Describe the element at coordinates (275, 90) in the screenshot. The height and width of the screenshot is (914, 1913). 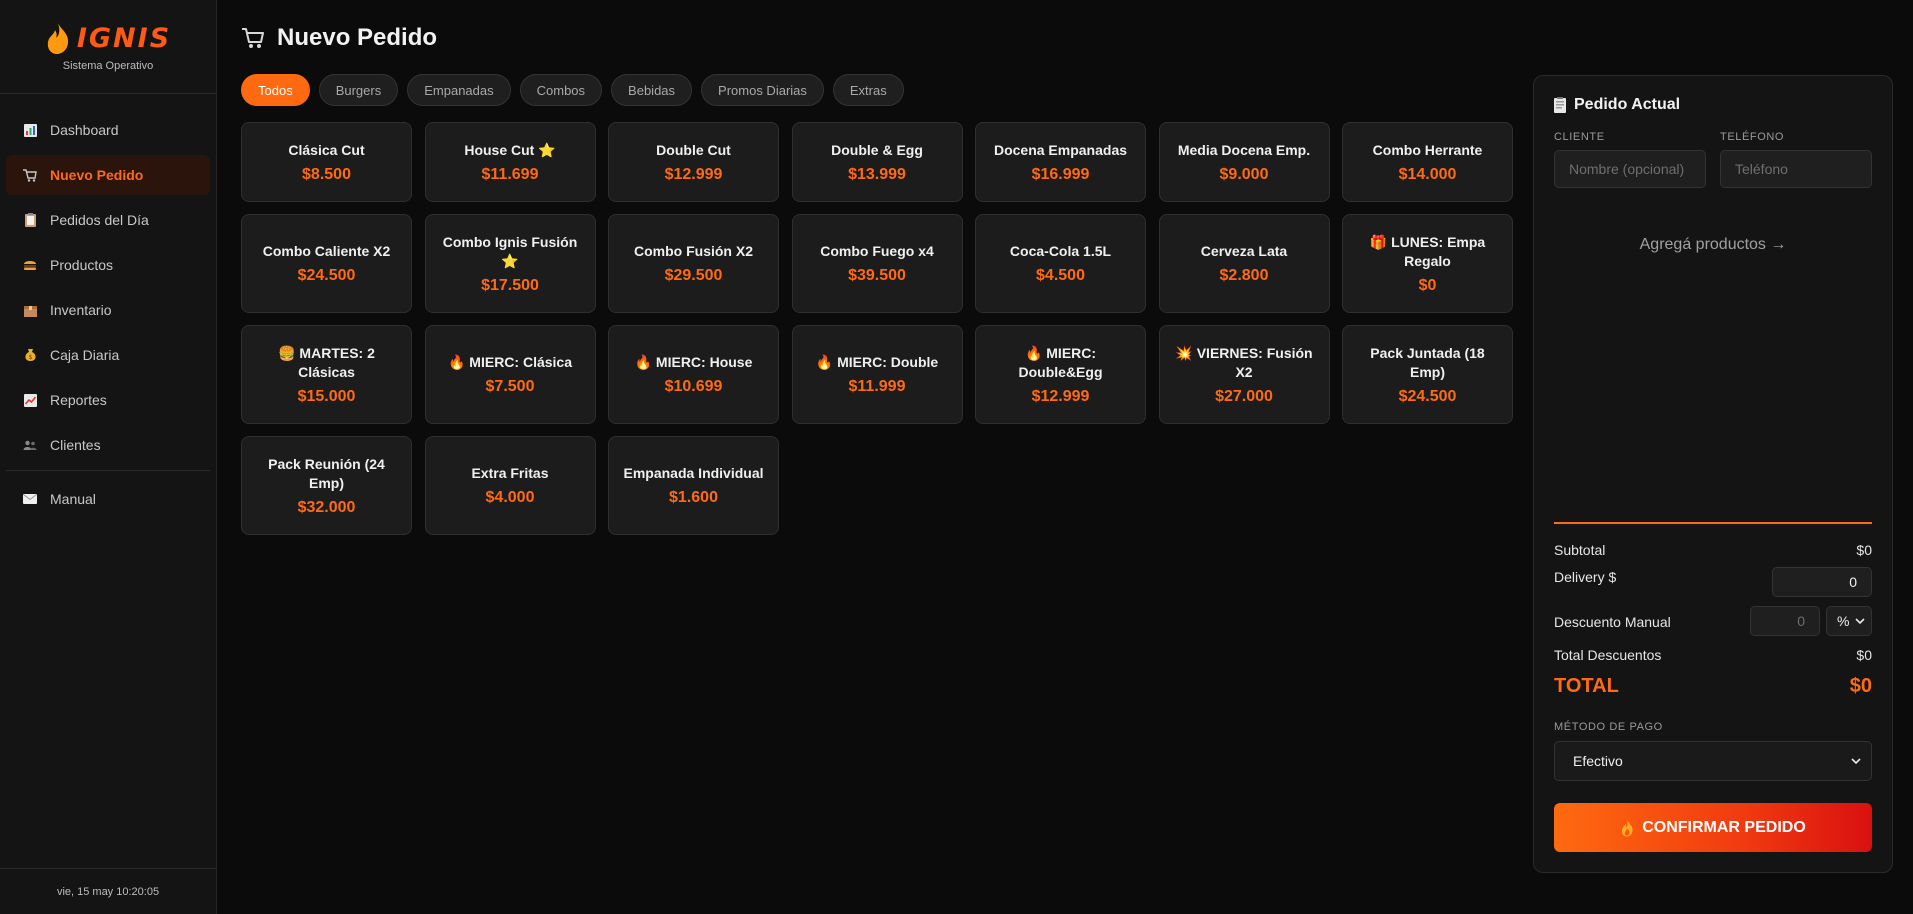
I see `tab-todos: Todos` at that location.